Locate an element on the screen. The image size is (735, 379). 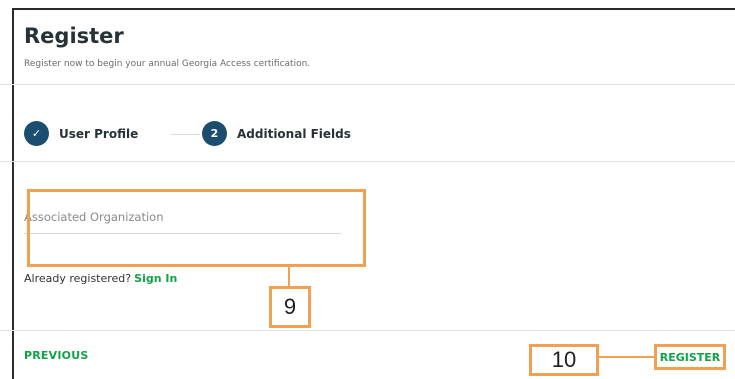
callout-highlight-box is located at coordinates (196, 228).